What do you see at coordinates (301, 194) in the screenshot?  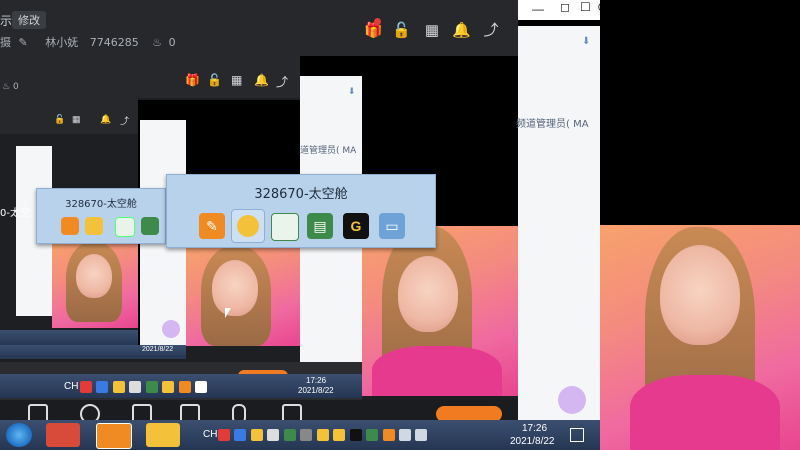 I see `popup-title: 328670-太空舱` at bounding box center [301, 194].